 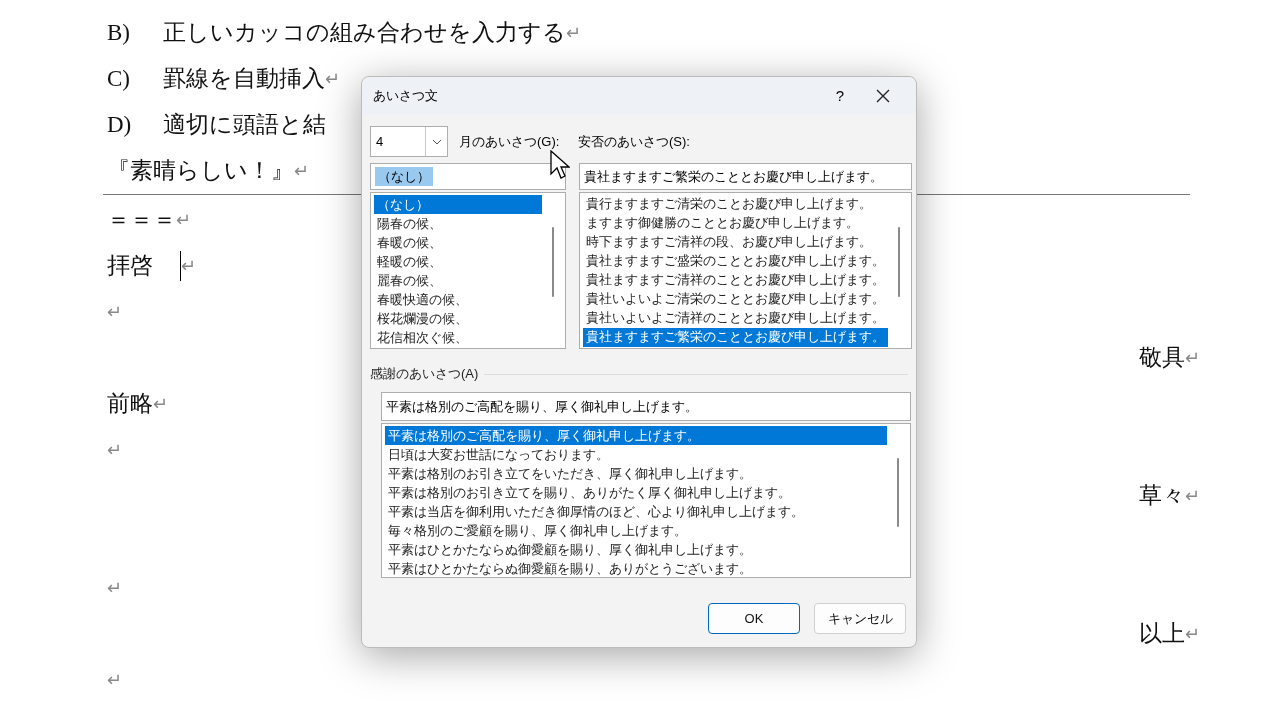 What do you see at coordinates (244, 124) in the screenshot?
I see `paragraph-text: 適切に頭語と結` at bounding box center [244, 124].